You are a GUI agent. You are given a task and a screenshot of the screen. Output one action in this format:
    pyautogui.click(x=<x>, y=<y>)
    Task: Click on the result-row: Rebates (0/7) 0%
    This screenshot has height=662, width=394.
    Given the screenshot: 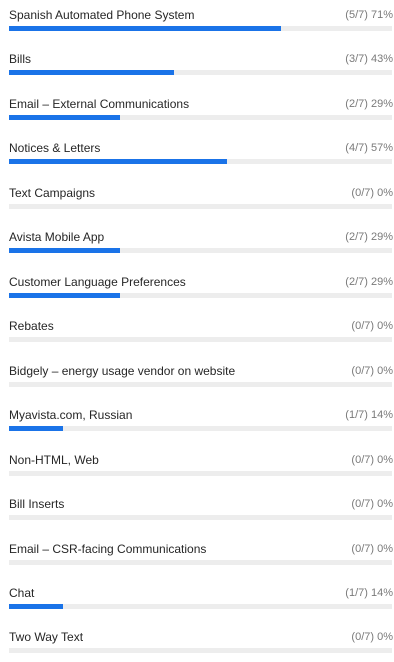 What is the action you would take?
    pyautogui.click(x=201, y=335)
    